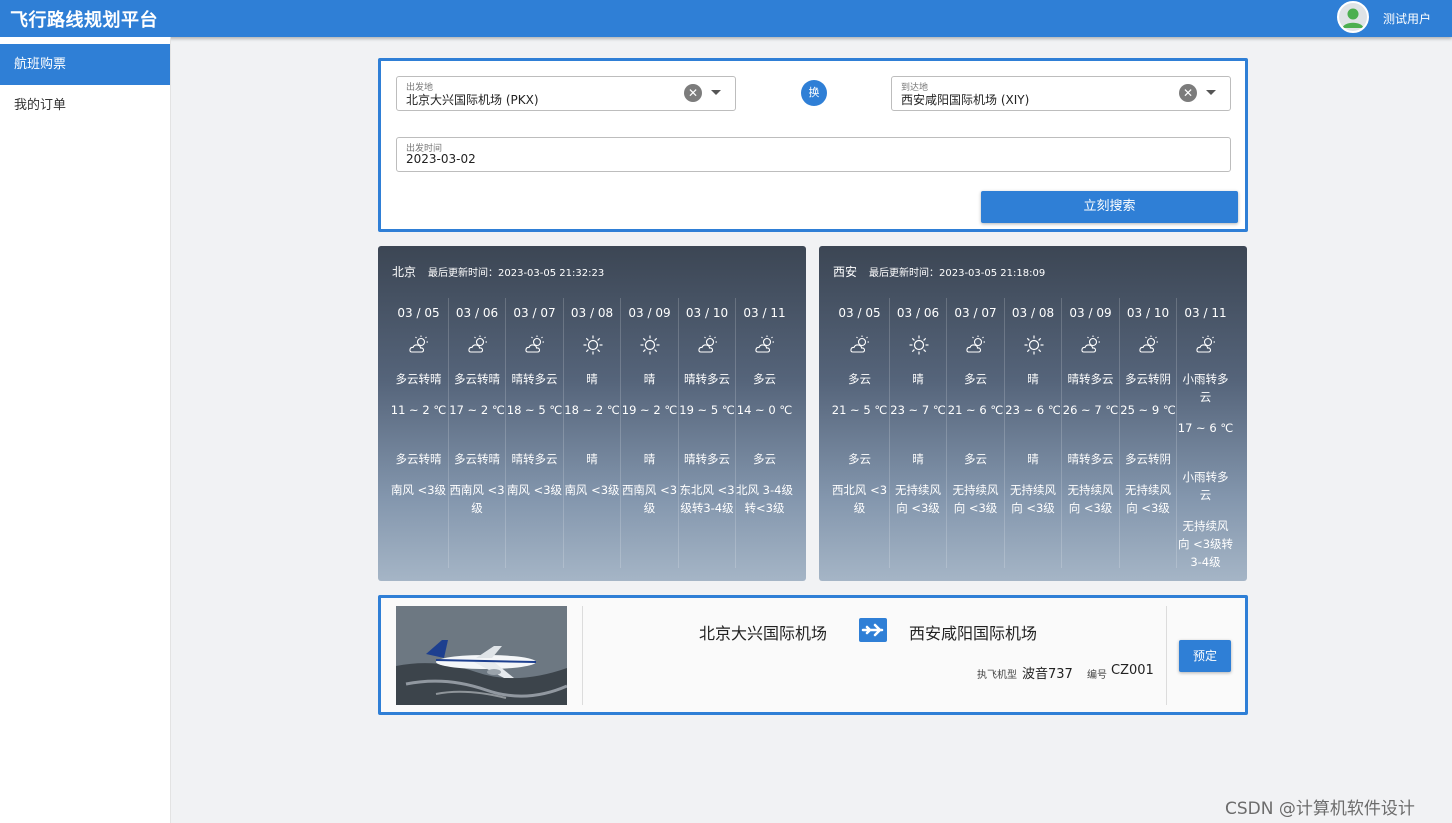 This screenshot has height=823, width=1452. What do you see at coordinates (1132, 670) in the screenshot?
I see `flight-number-value: CZ001` at bounding box center [1132, 670].